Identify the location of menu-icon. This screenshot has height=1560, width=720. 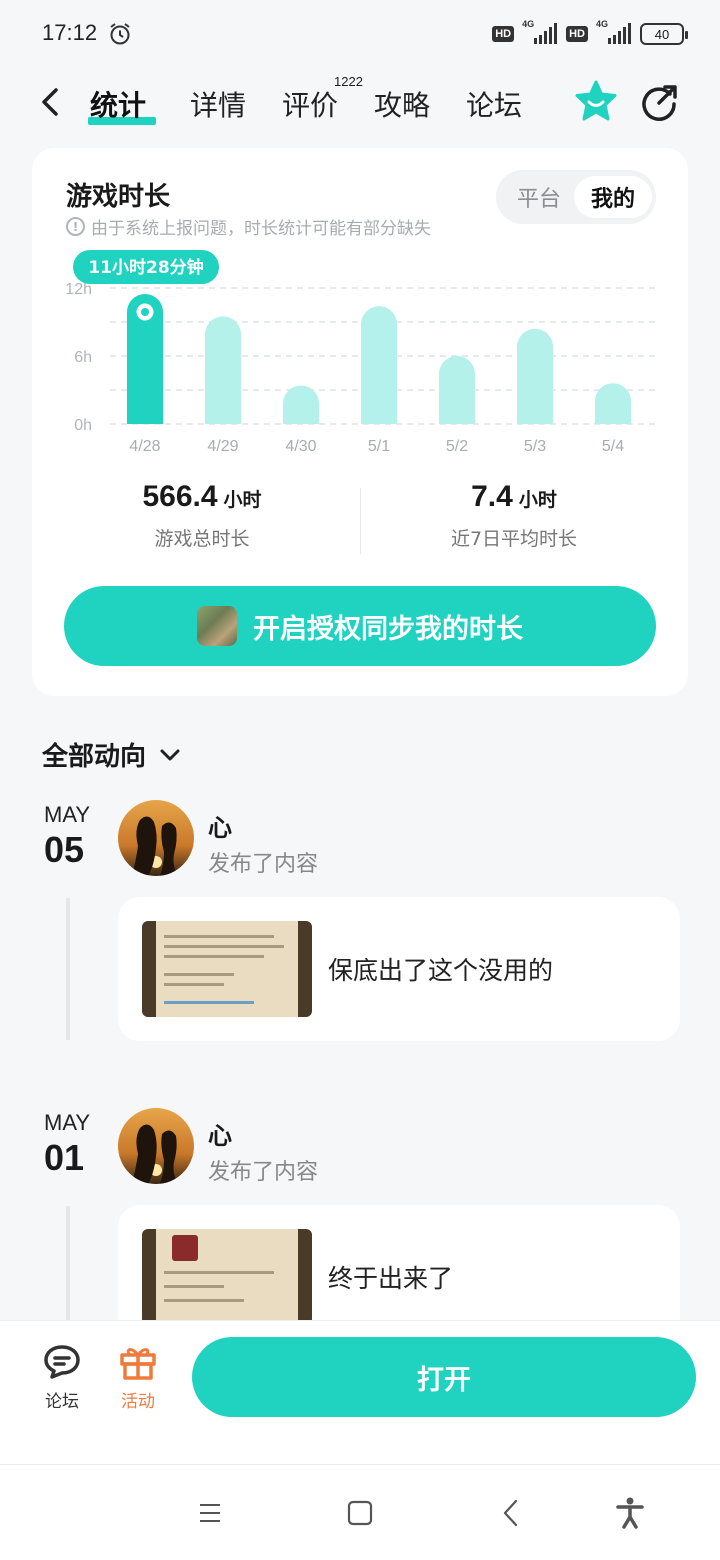
(210, 1513).